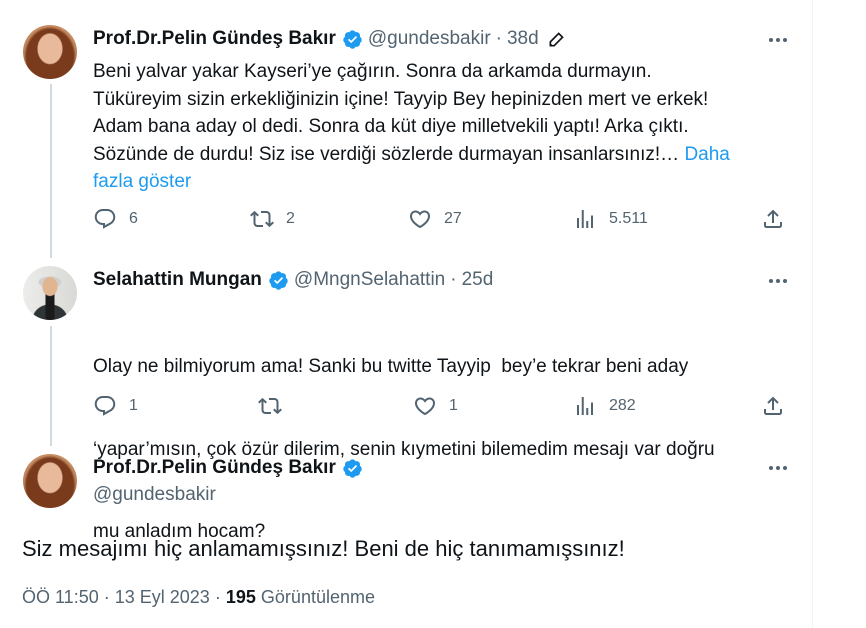 The height and width of the screenshot is (628, 866). What do you see at coordinates (290, 218) in the screenshot?
I see `retweet-count: 2` at bounding box center [290, 218].